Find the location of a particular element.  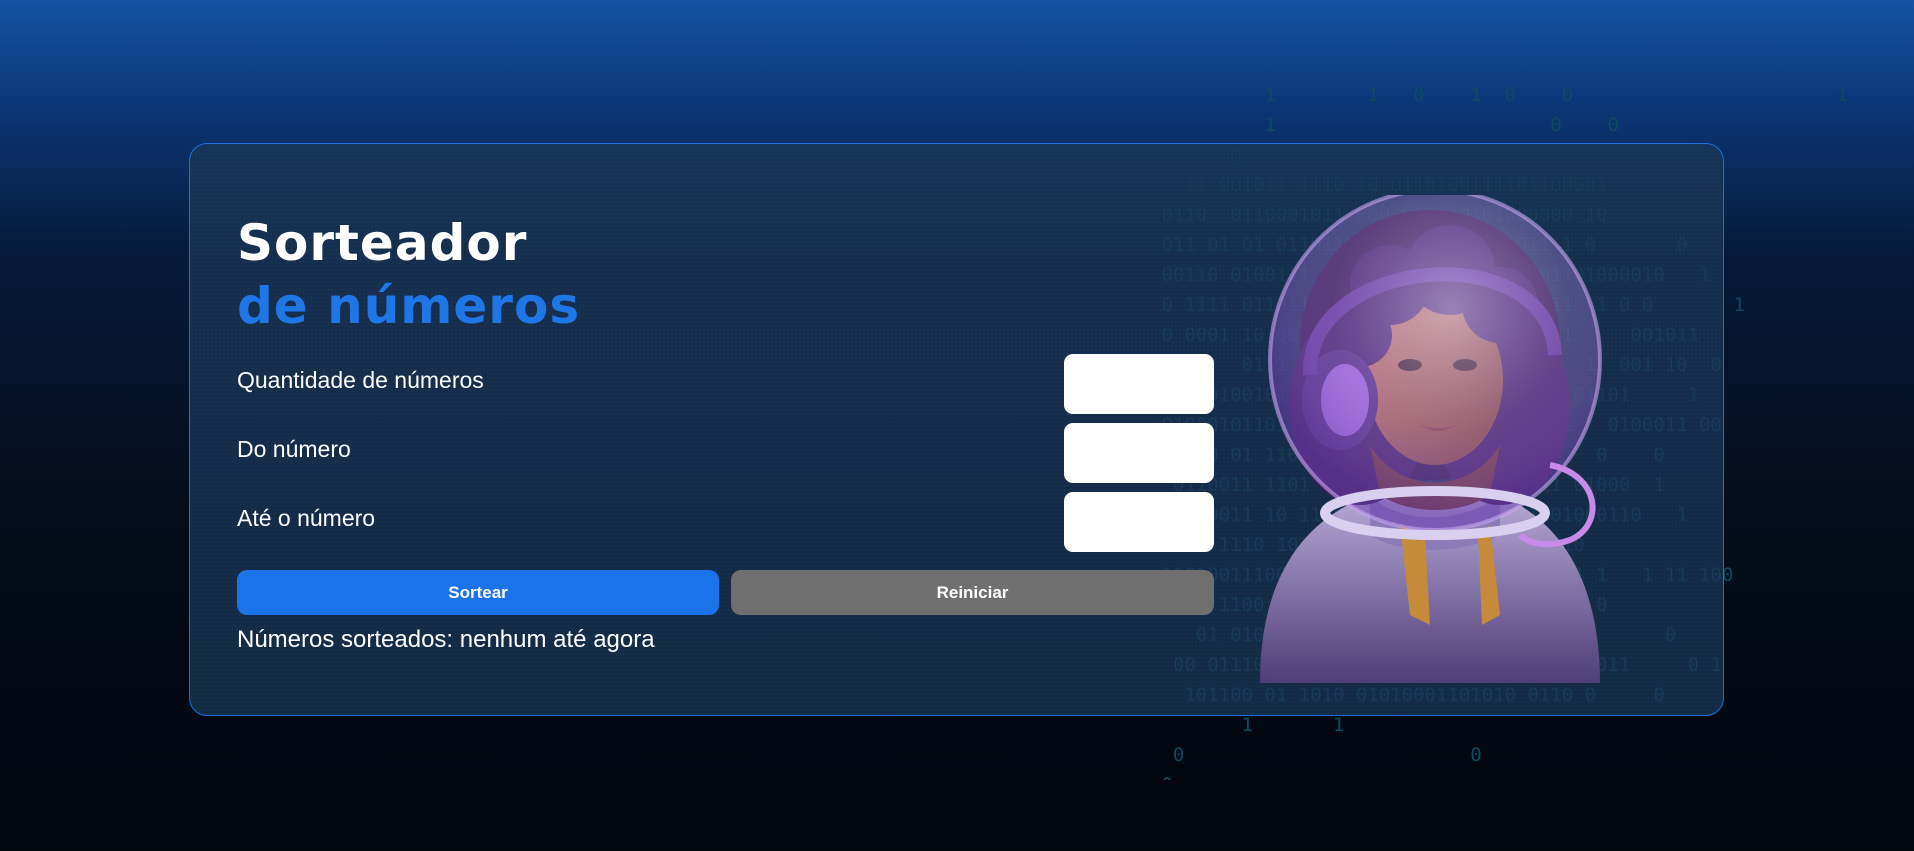

quantity-label: Quantidade de números is located at coordinates (360, 380).